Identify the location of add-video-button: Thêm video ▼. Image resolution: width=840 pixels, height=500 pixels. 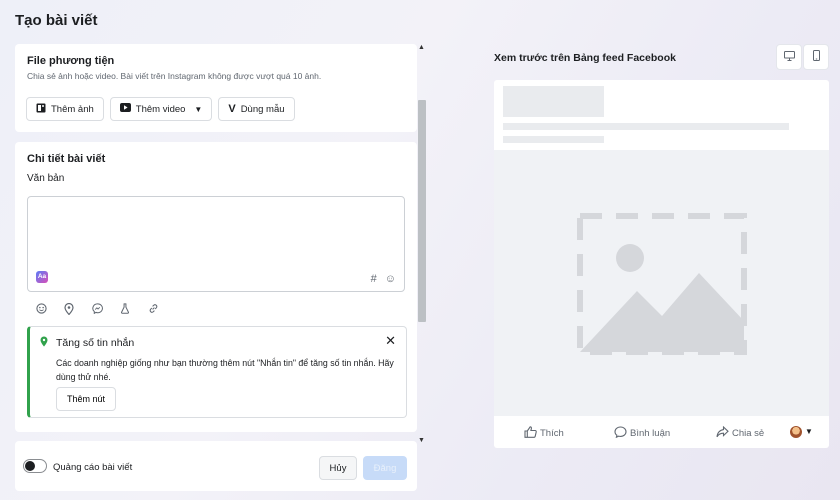
(161, 109).